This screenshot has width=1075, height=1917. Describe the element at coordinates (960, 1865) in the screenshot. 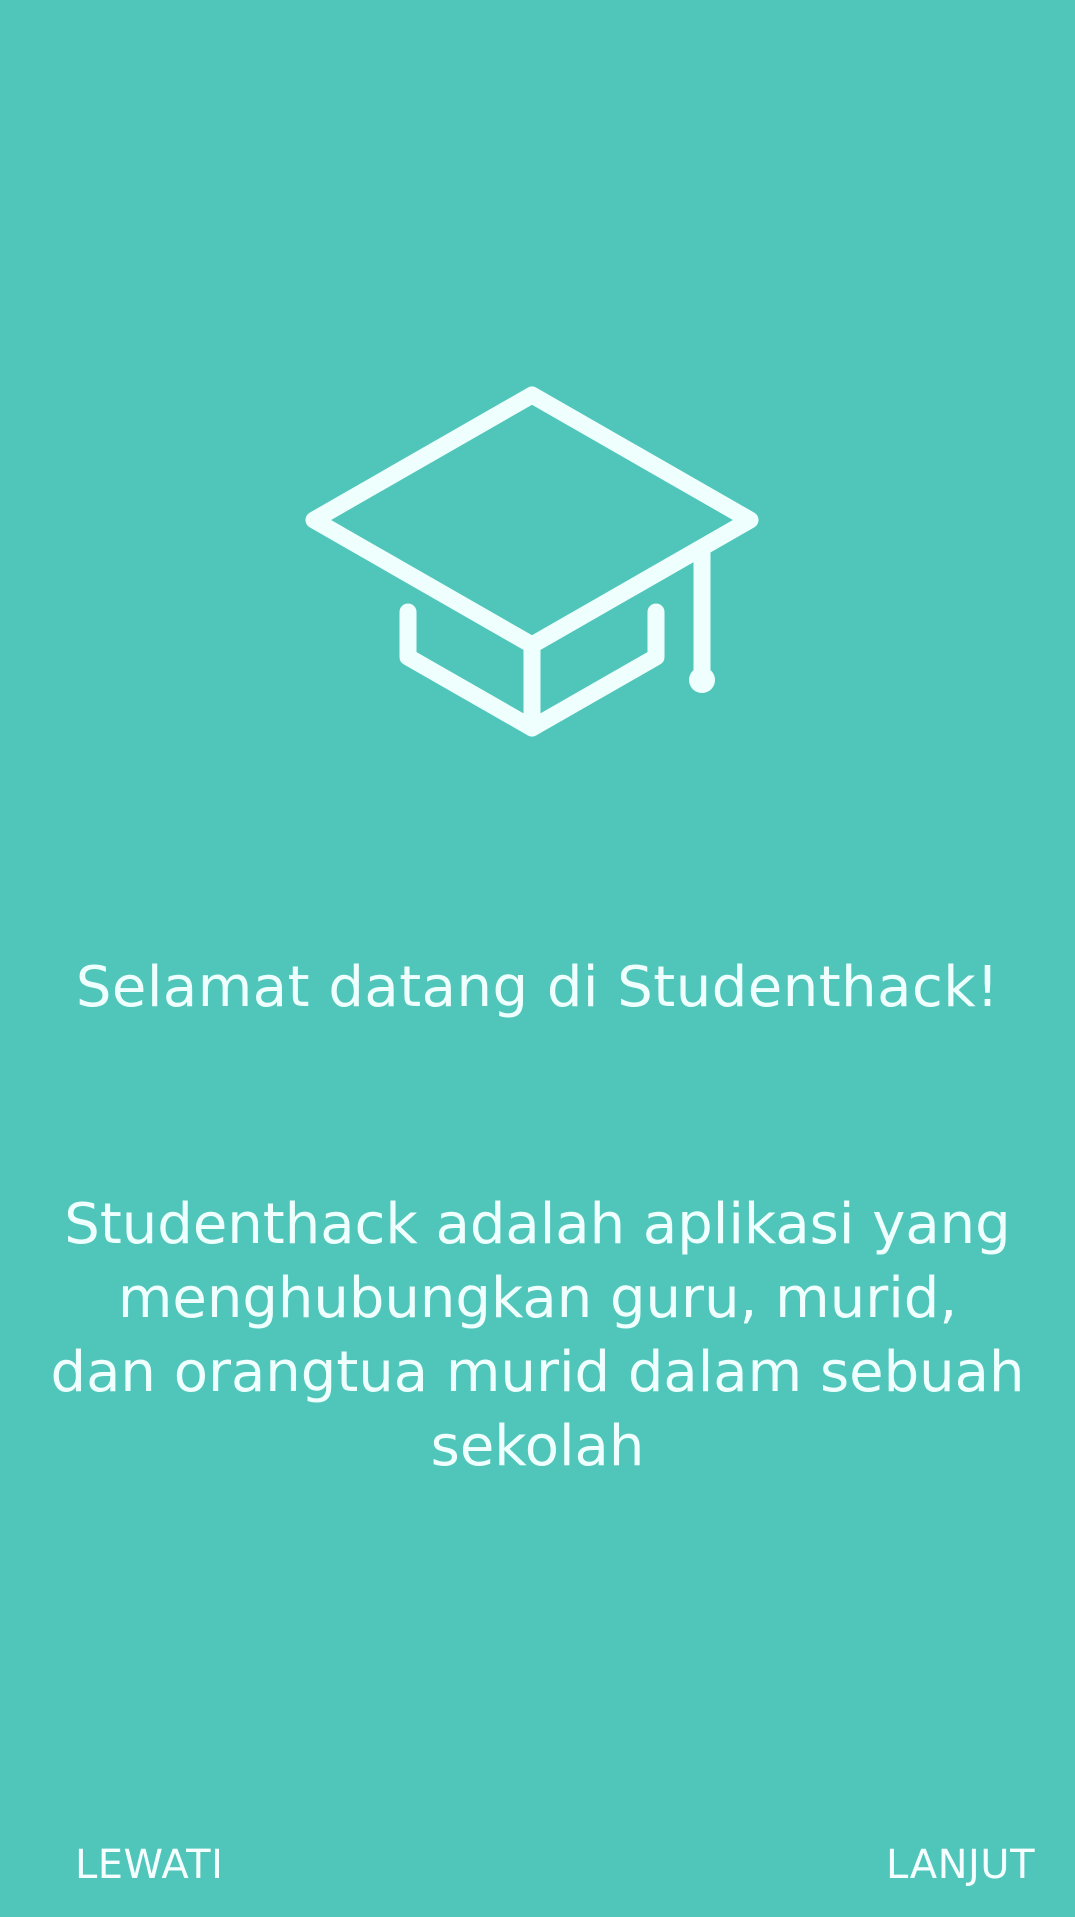

I see `next-button: LANJUT` at that location.